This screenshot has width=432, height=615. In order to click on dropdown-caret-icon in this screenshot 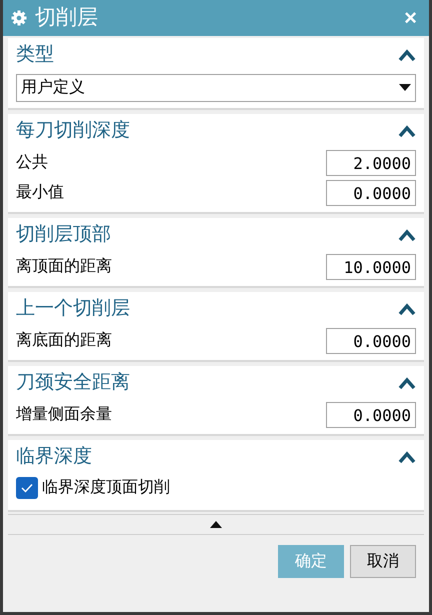, I will do `click(405, 88)`.